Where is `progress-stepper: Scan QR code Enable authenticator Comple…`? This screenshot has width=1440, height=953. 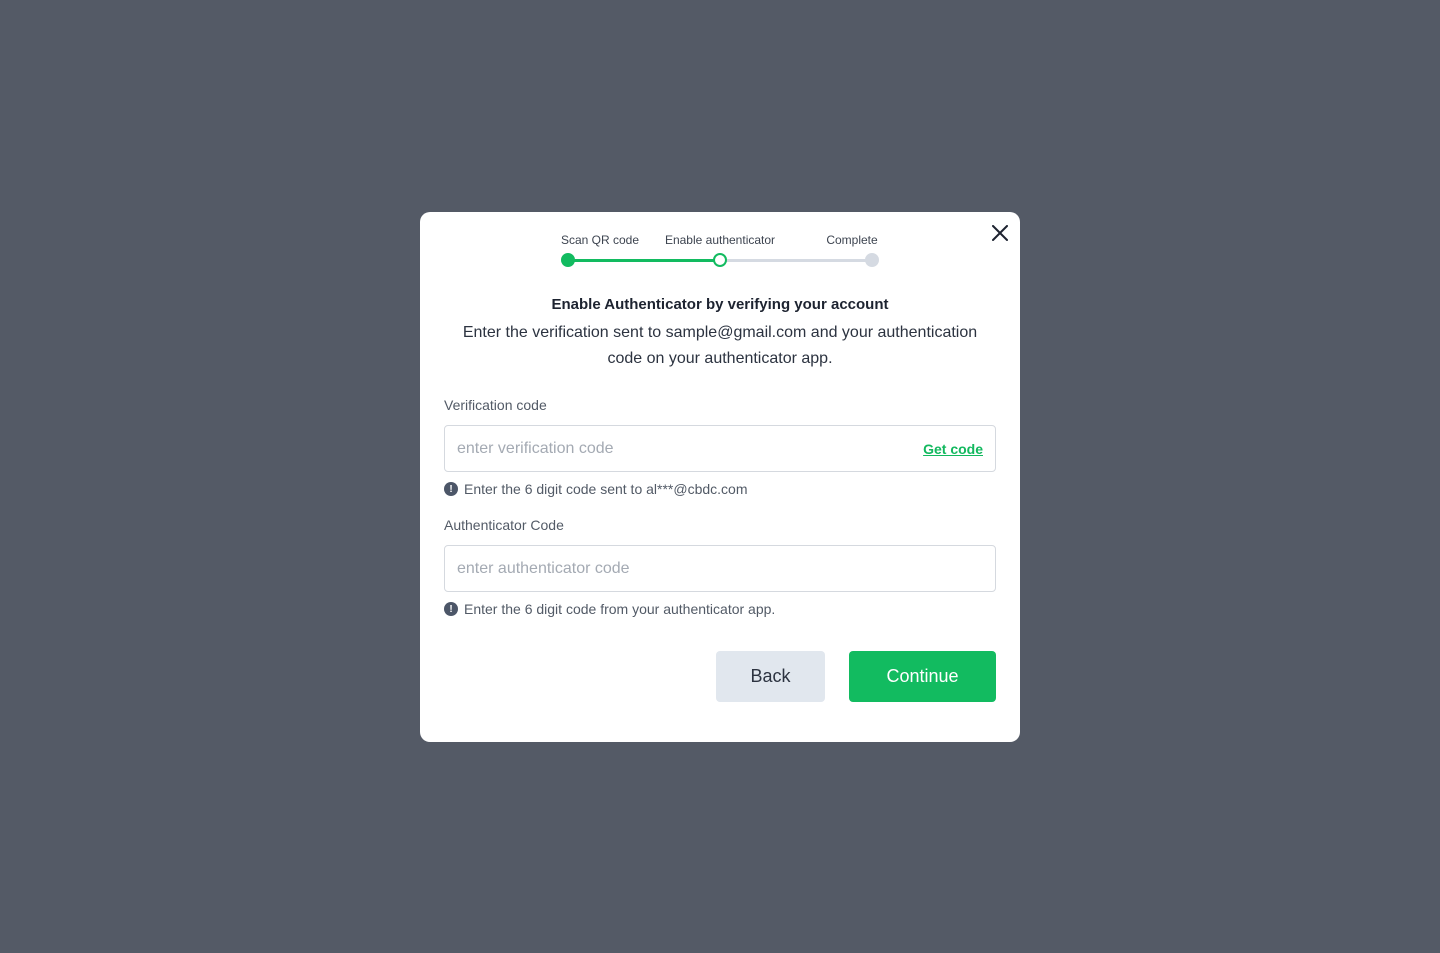
progress-stepper: Scan QR code Enable authenticator Comple… is located at coordinates (720, 242).